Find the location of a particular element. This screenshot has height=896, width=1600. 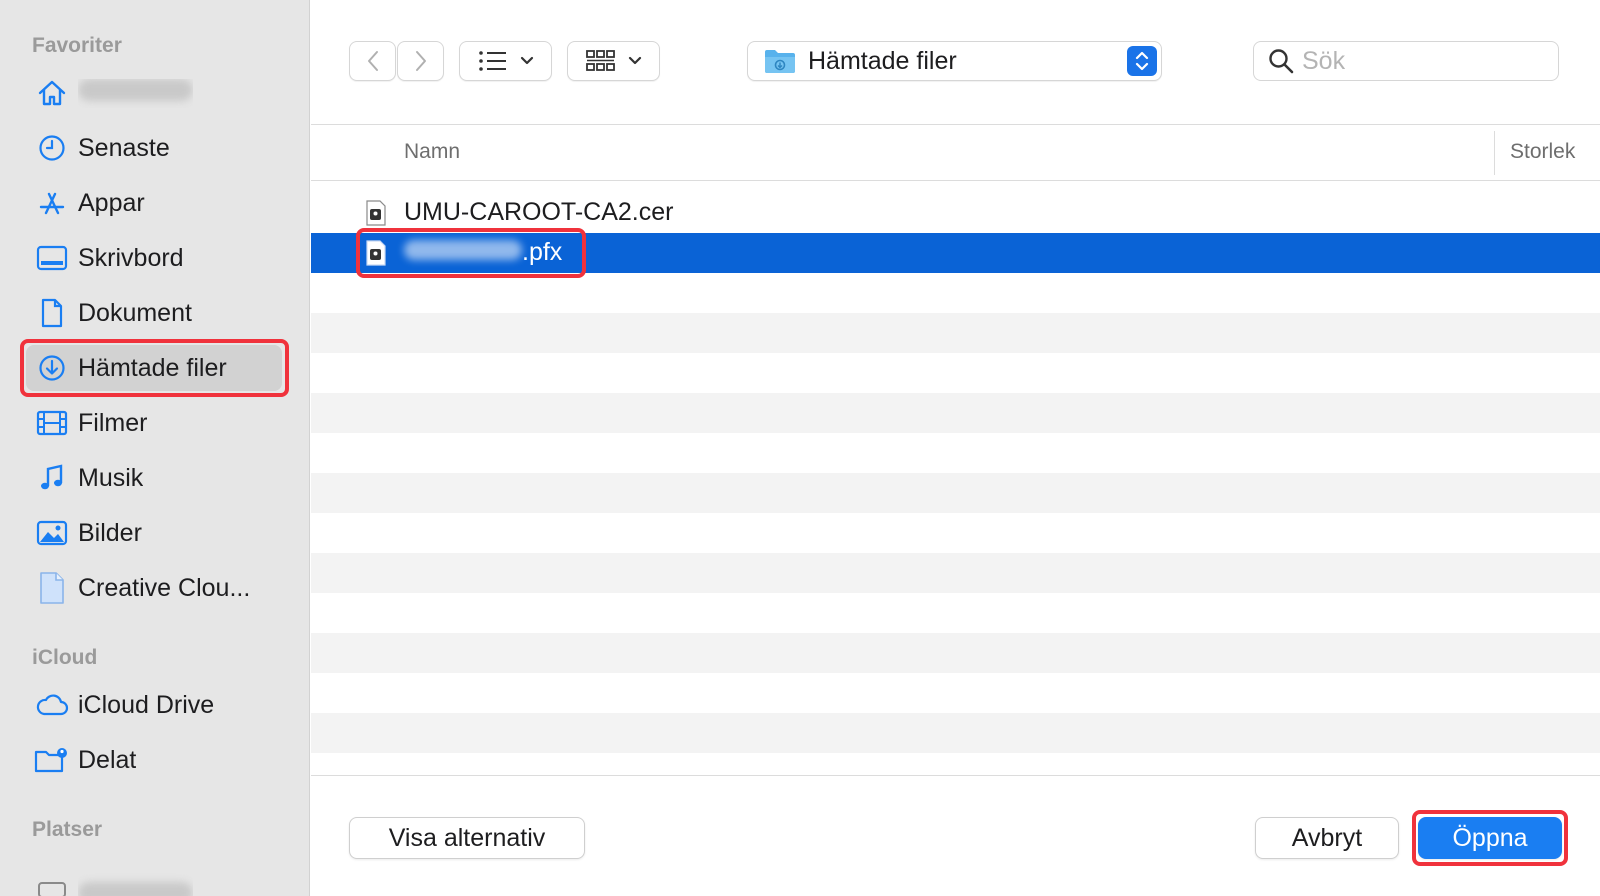

home-icon is located at coordinates (52, 93).